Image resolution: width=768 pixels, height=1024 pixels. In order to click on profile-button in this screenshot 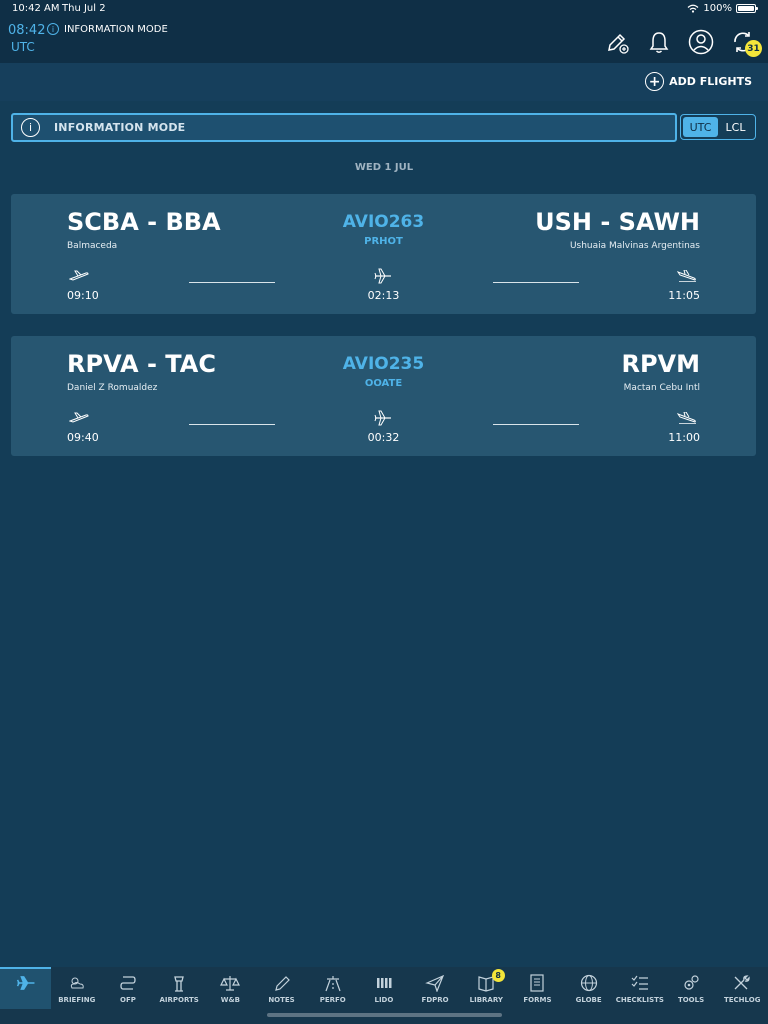, I will do `click(701, 42)`.